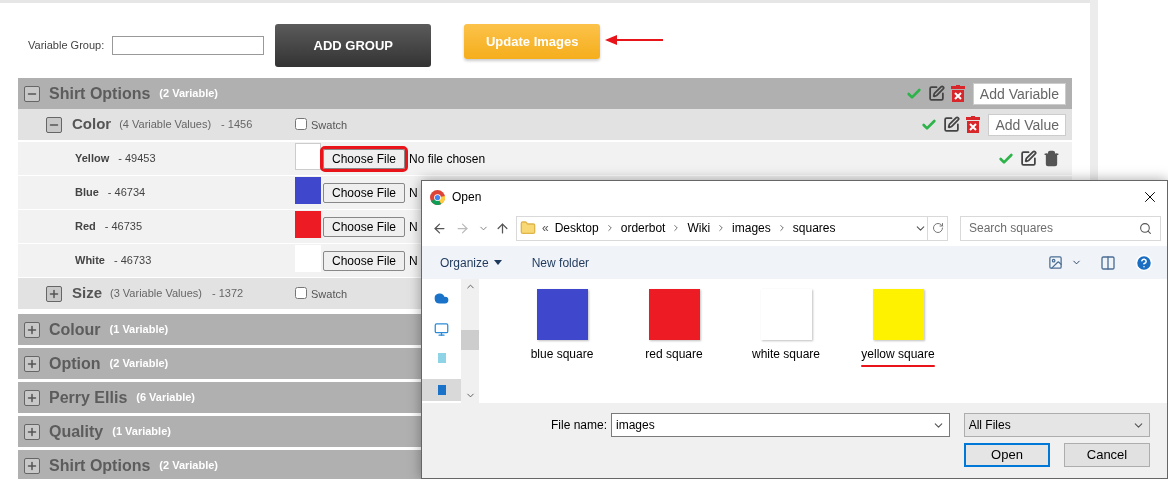  What do you see at coordinates (437, 197) in the screenshot?
I see `browser-logo-icon` at bounding box center [437, 197].